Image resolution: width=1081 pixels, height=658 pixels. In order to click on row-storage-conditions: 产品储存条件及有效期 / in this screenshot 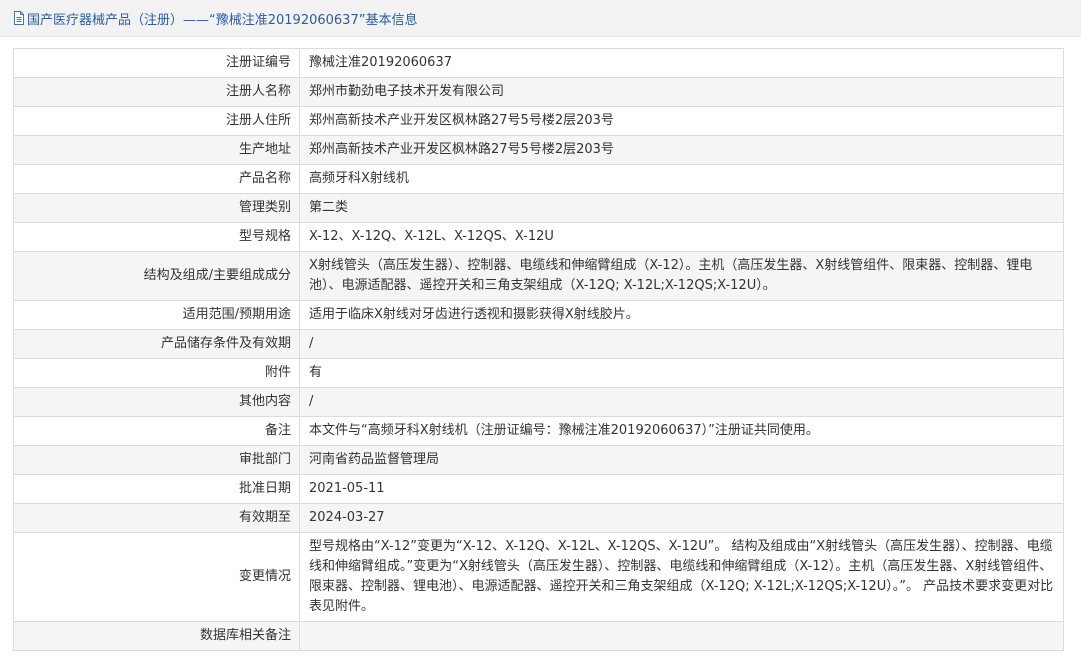, I will do `click(538, 344)`.